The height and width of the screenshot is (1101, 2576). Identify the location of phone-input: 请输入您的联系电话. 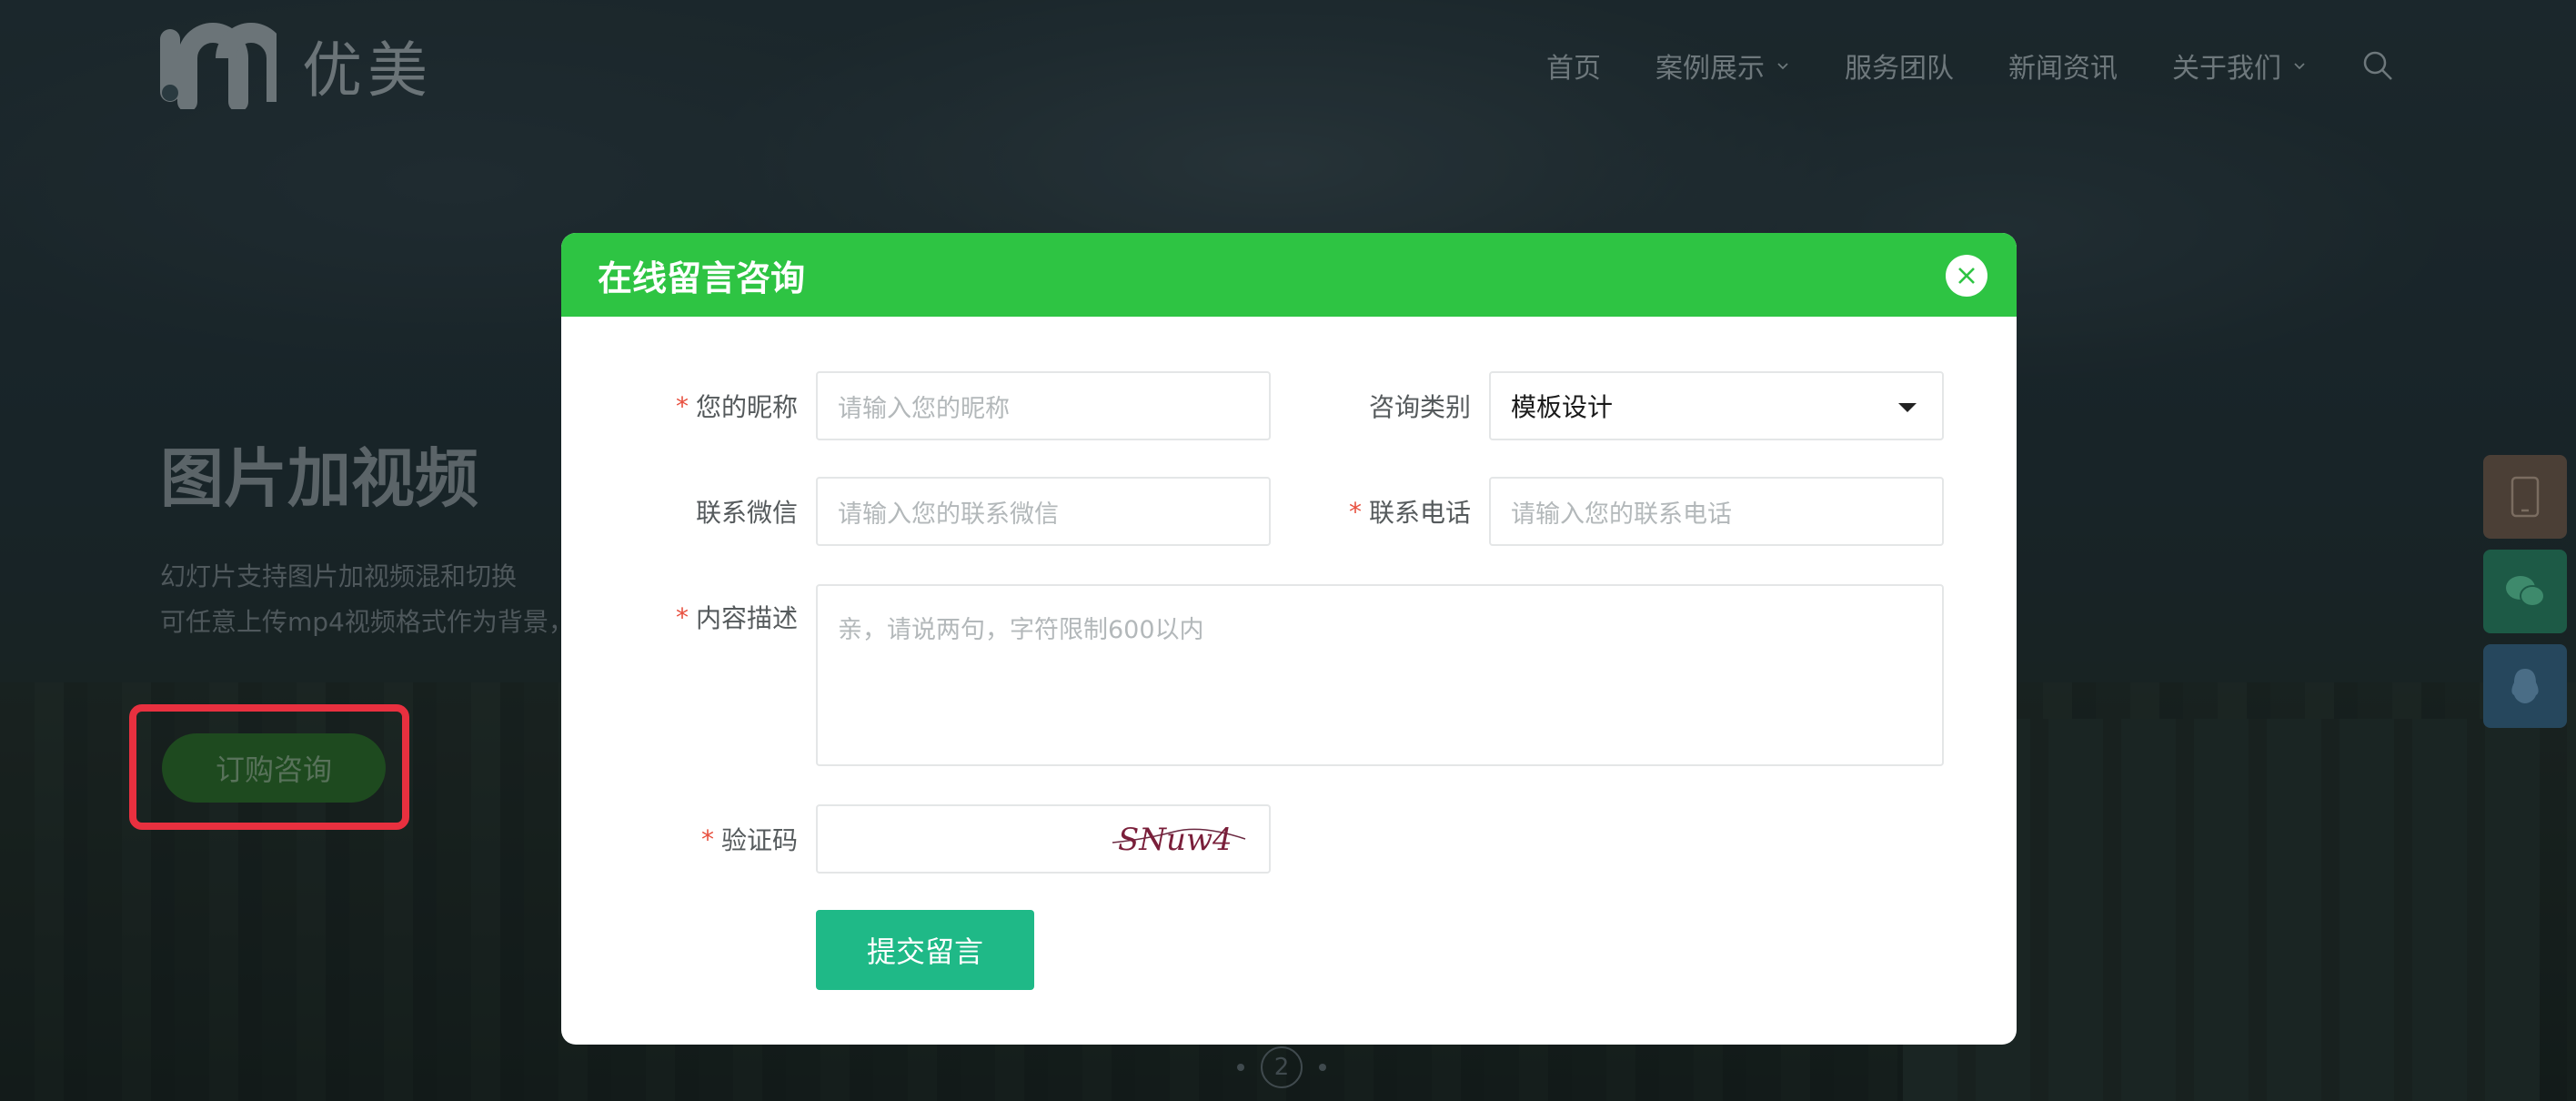
(1716, 511).